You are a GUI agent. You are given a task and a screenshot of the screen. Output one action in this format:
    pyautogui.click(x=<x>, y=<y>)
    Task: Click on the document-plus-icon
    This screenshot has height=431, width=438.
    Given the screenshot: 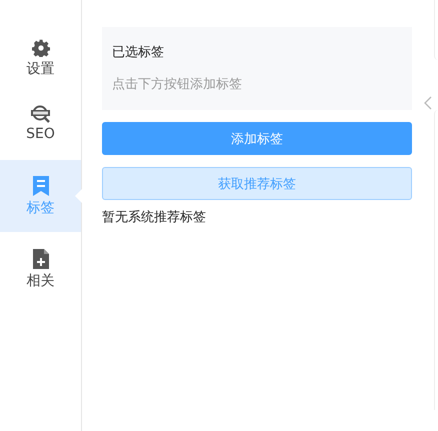 What is the action you would take?
    pyautogui.click(x=40, y=258)
    